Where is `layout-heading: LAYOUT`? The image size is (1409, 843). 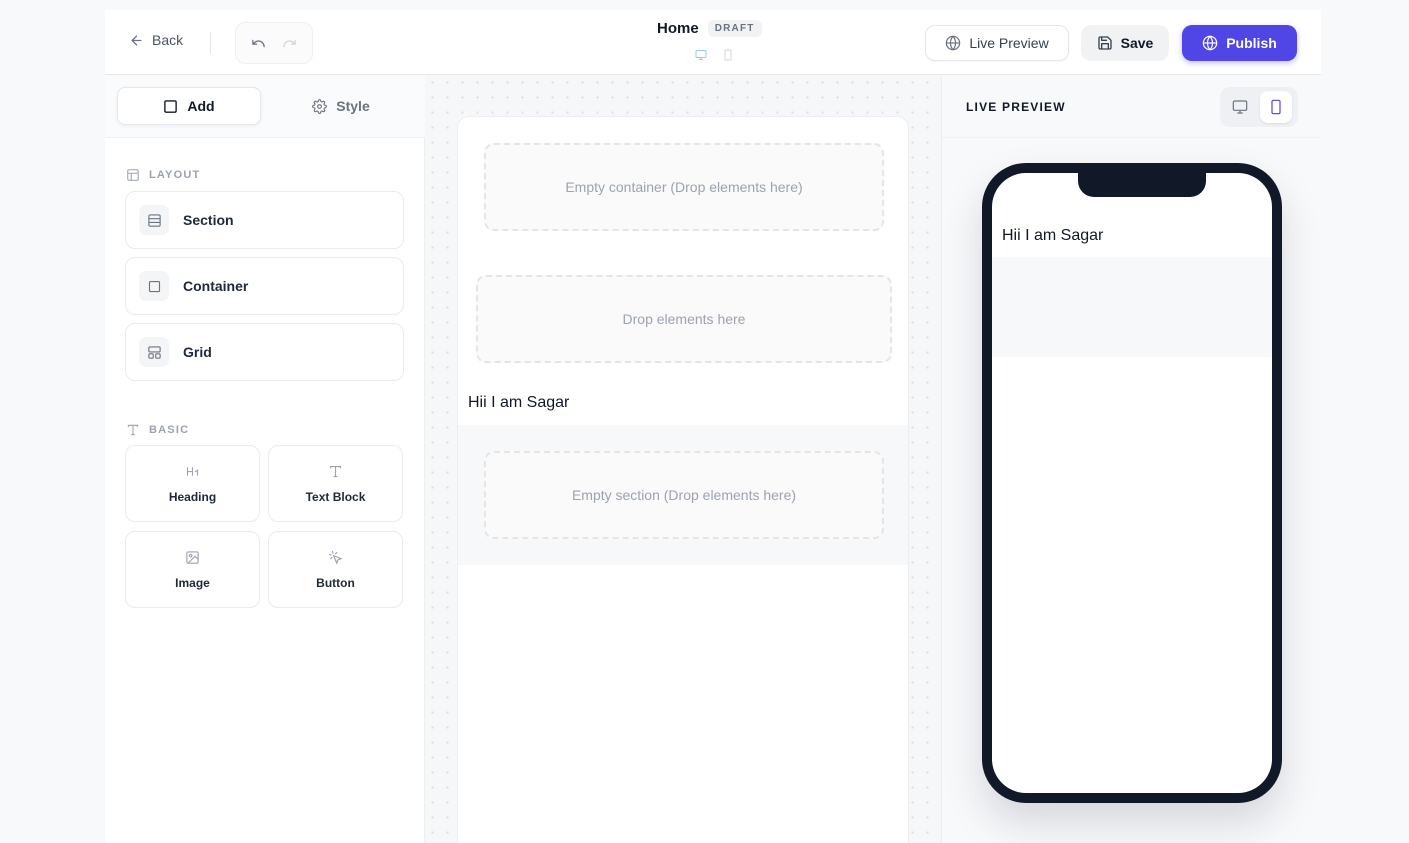 layout-heading: LAYOUT is located at coordinates (163, 175).